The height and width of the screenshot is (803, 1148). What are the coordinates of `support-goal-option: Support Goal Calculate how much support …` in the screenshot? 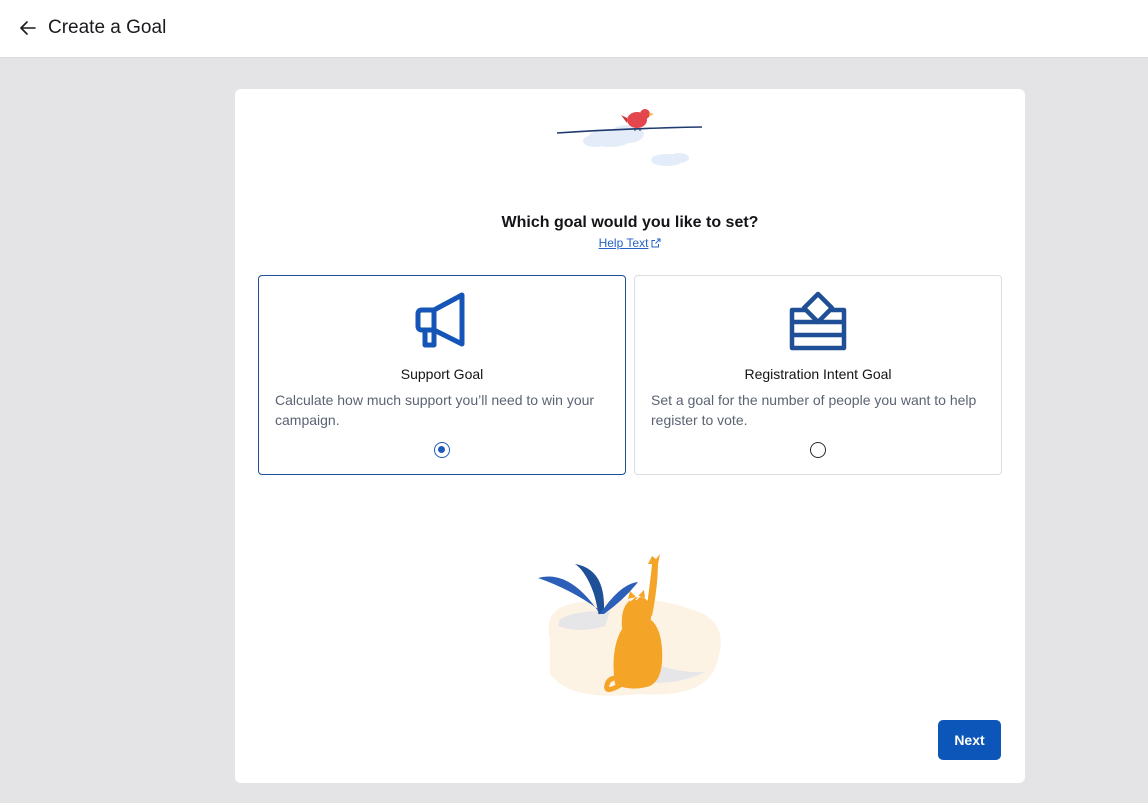 It's located at (442, 375).